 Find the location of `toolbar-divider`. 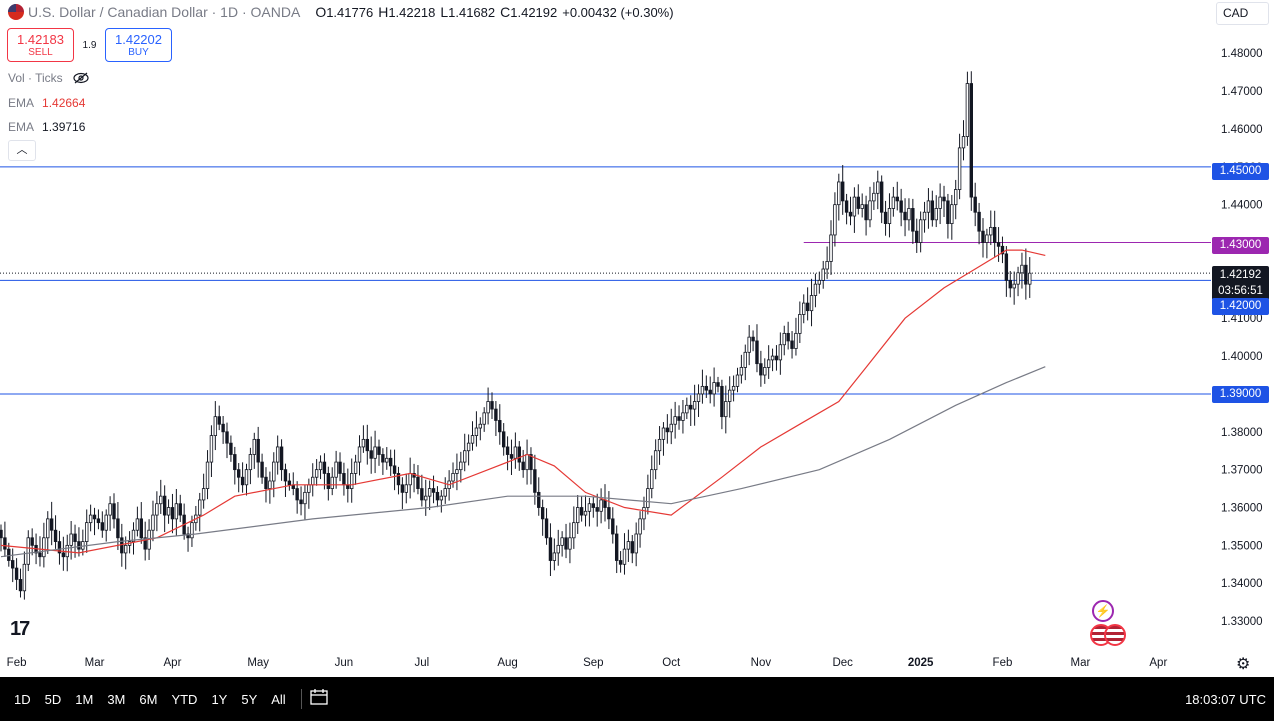

toolbar-divider is located at coordinates (301, 699).